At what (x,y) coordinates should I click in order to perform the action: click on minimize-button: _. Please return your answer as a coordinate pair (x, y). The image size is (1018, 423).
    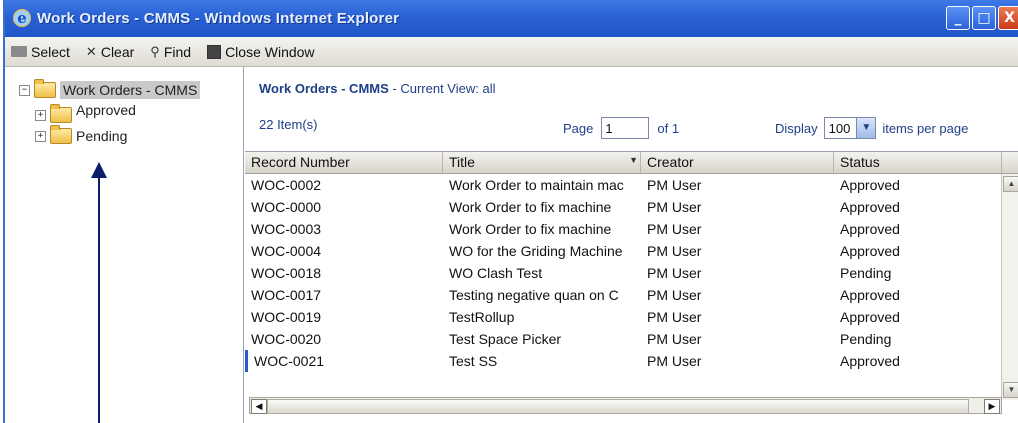
    Looking at the image, I should click on (958, 18).